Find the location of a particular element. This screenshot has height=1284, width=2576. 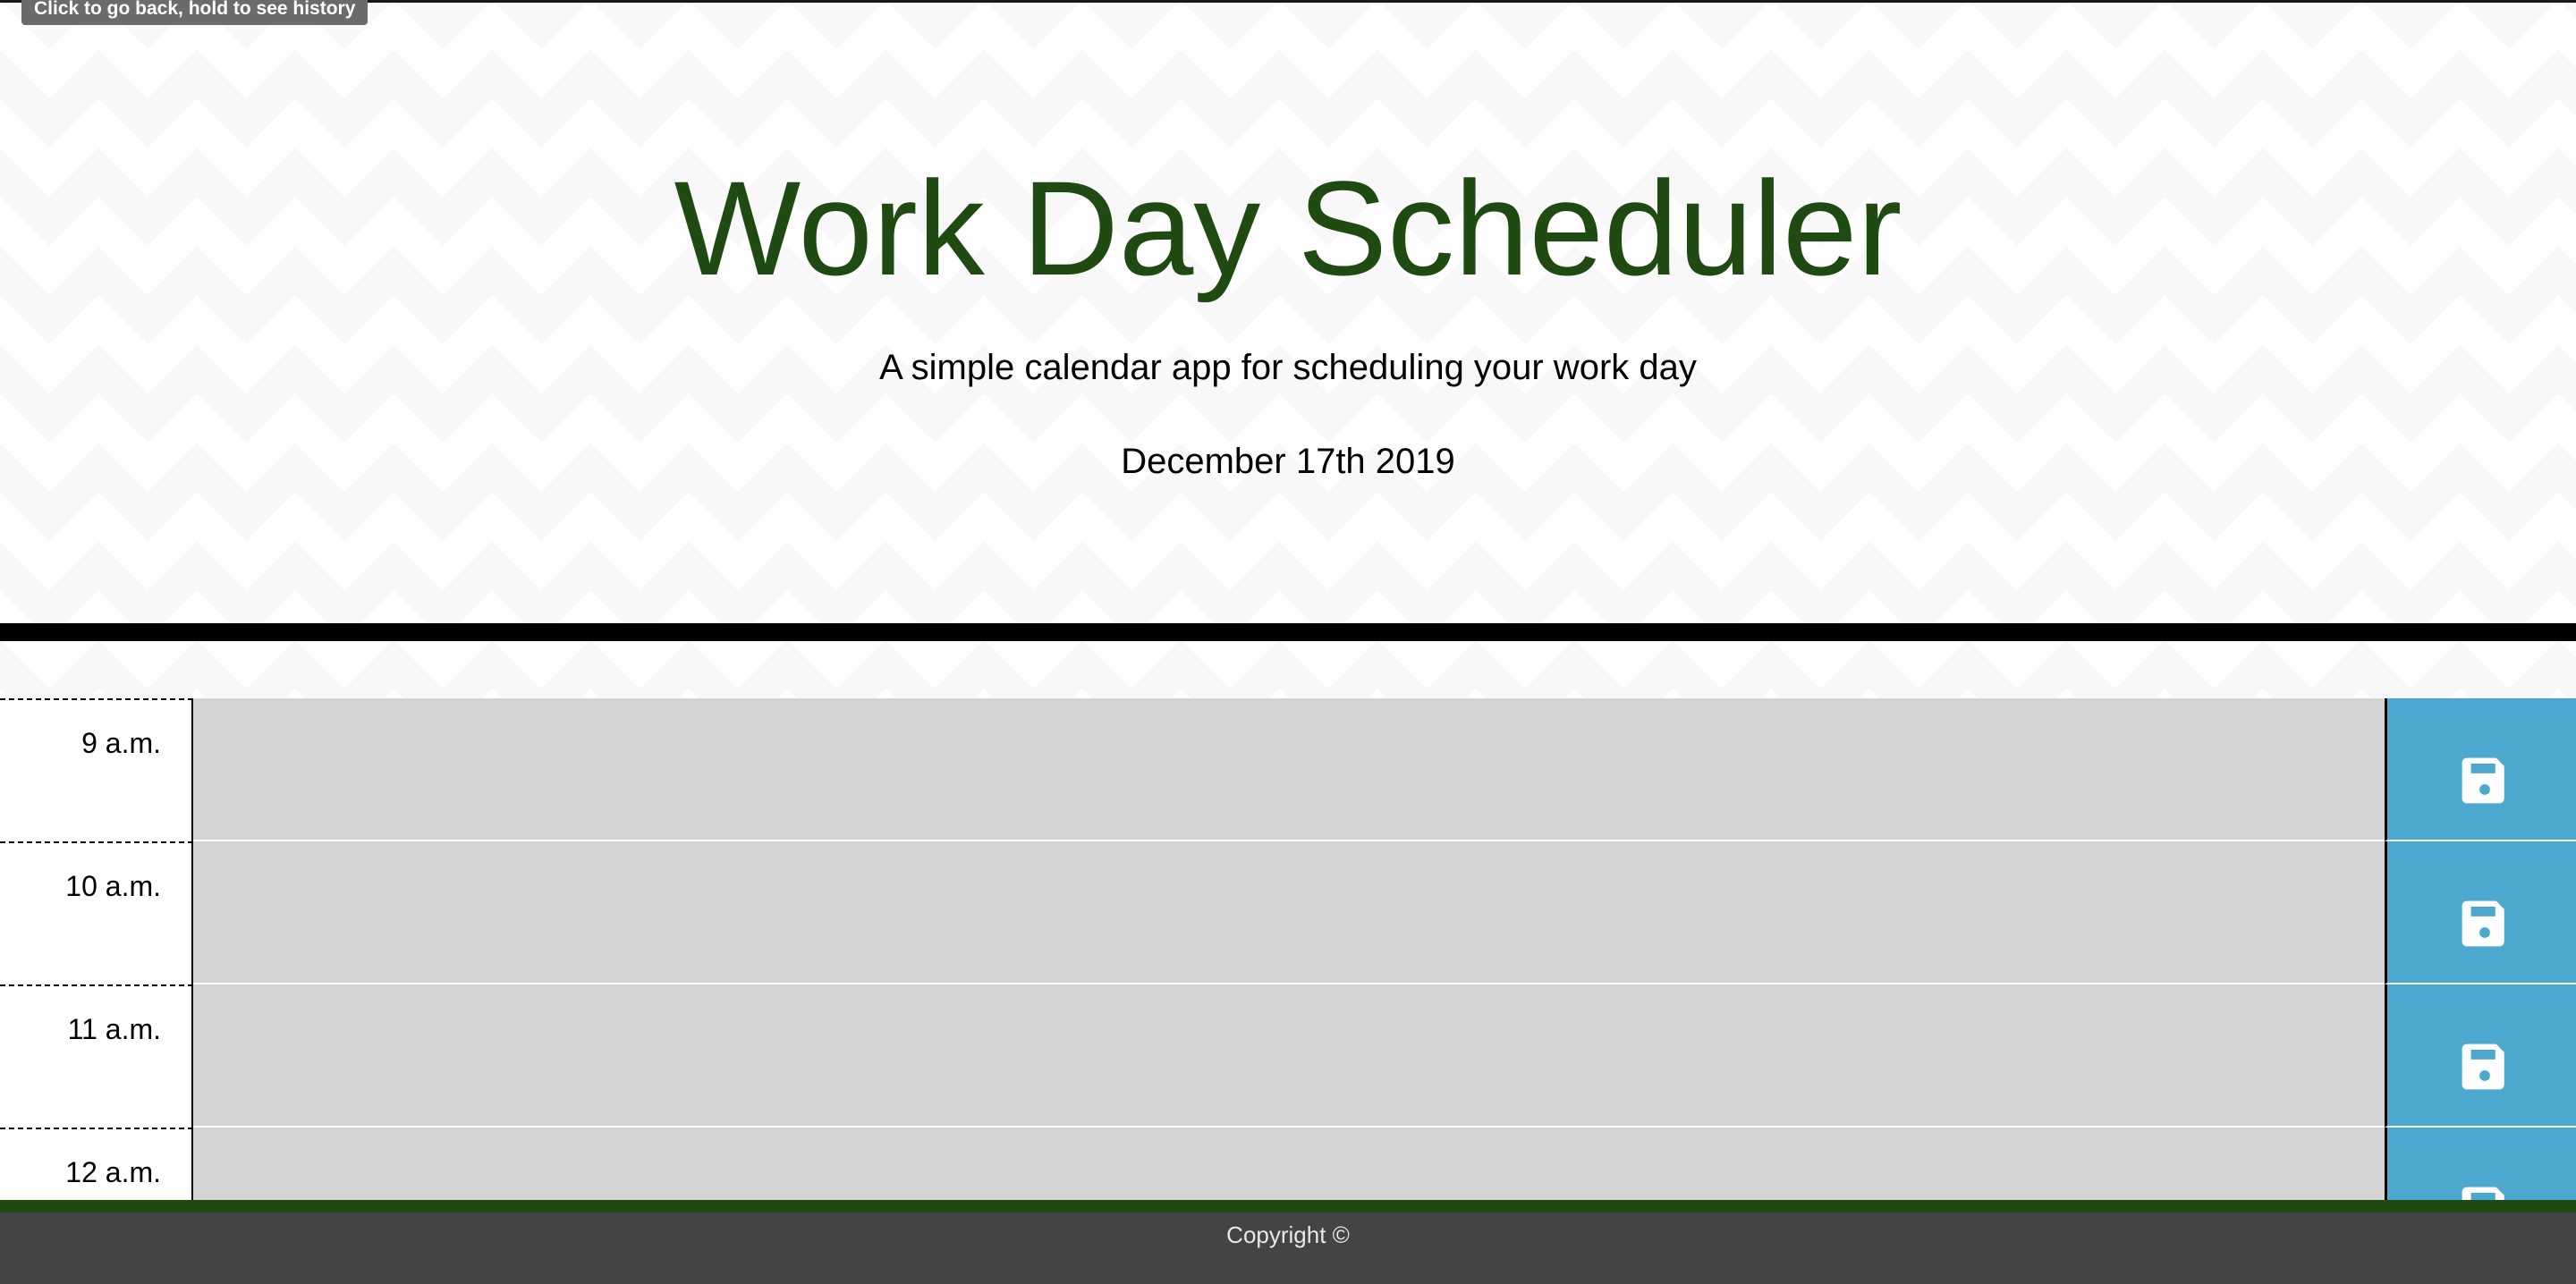

time-block-row: 9 a.m. is located at coordinates (1288, 770).